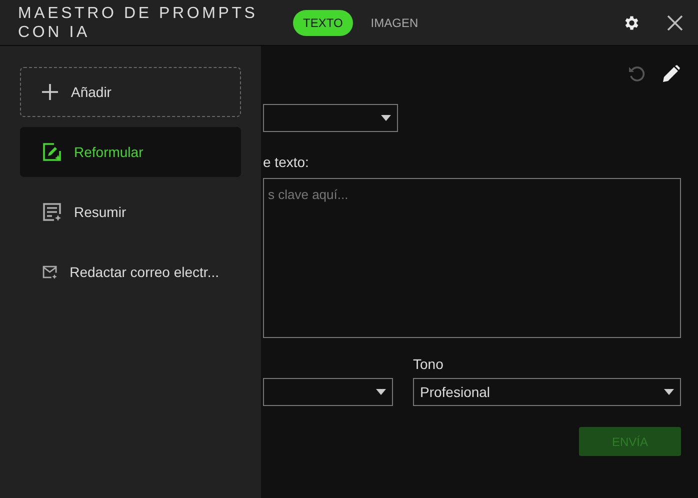 The image size is (698, 498). Describe the element at coordinates (675, 23) in the screenshot. I see `close-icon` at that location.